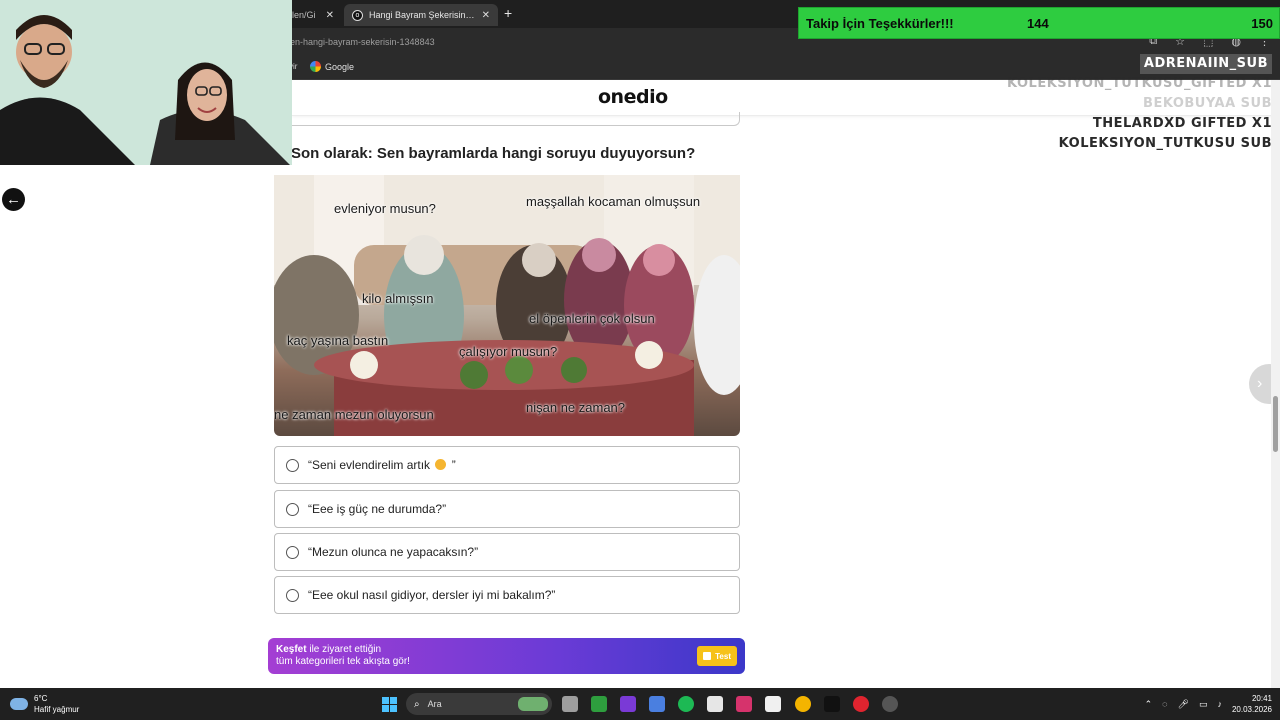 Image resolution: width=1280 pixels, height=720 pixels. Describe the element at coordinates (377, 509) in the screenshot. I see `answer-text: “Eee iş güç ne durumda?”` at that location.